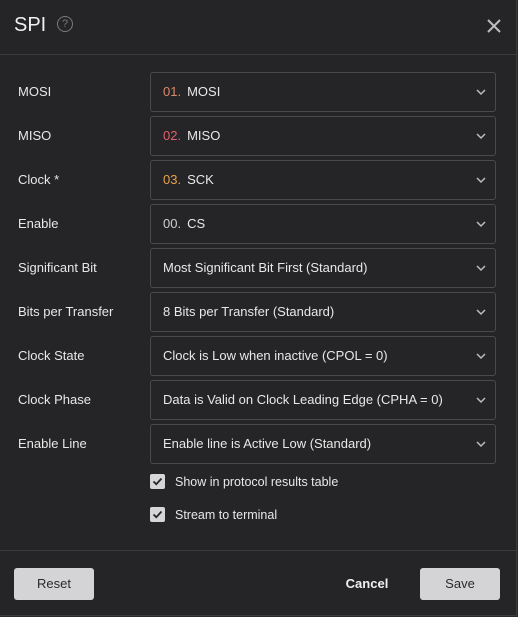  What do you see at coordinates (257, 482) in the screenshot?
I see `show-in-table-label: Show in protocol results table` at bounding box center [257, 482].